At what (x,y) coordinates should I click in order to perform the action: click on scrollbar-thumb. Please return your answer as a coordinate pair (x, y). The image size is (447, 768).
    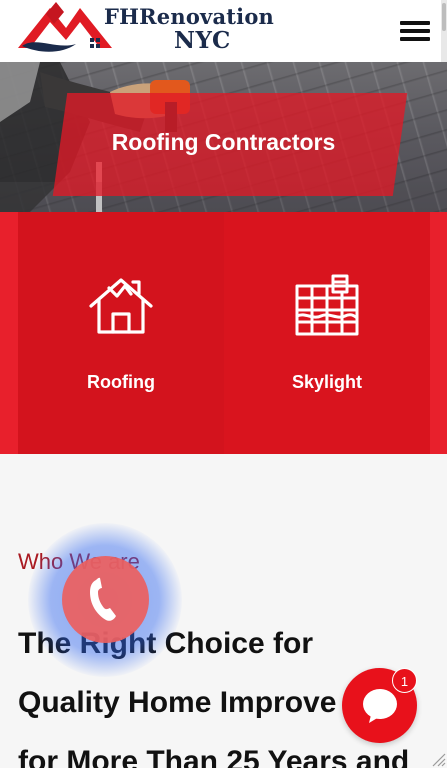
    Looking at the image, I should click on (444, 17).